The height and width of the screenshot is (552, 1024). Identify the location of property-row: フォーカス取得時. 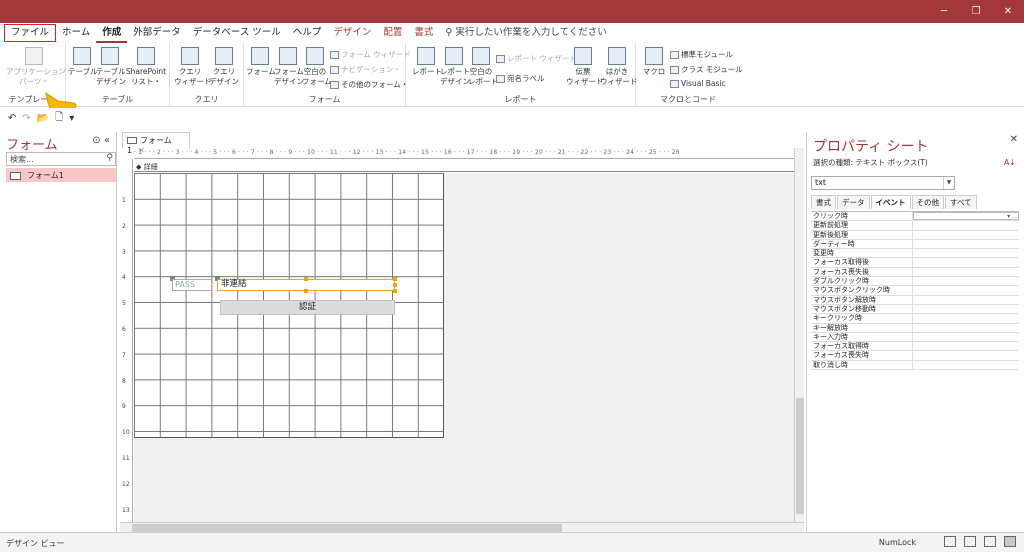
(915, 347).